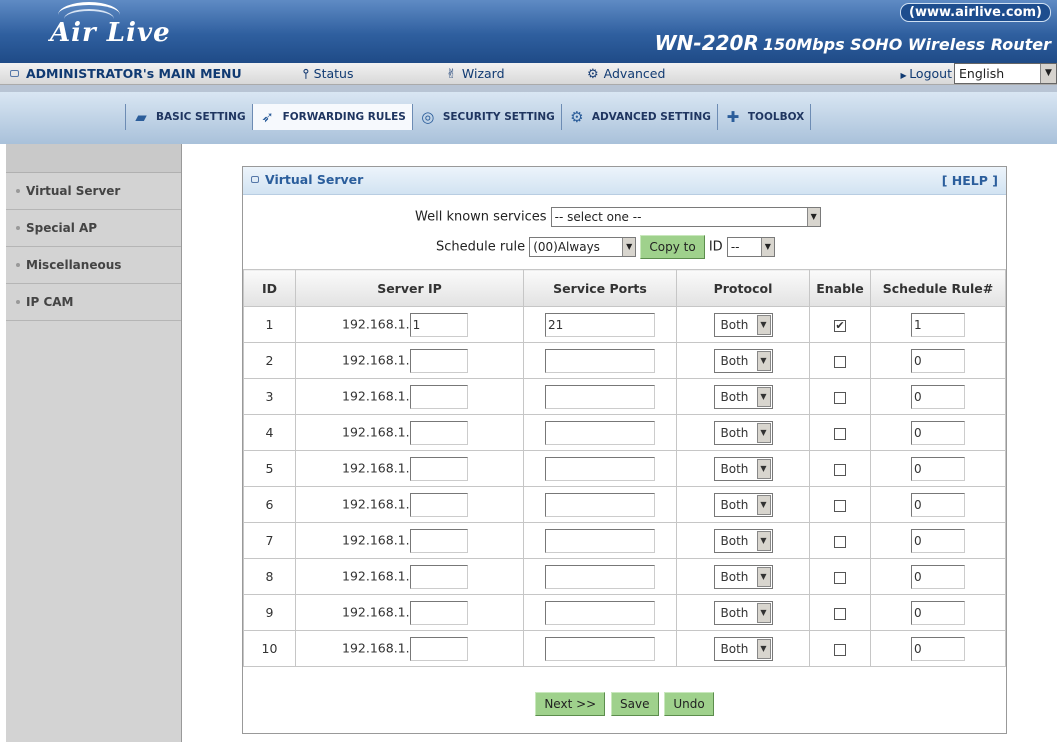 The height and width of the screenshot is (742, 1057). I want to click on sidebar-item-virtual-server: Virtual Server, so click(93, 191).